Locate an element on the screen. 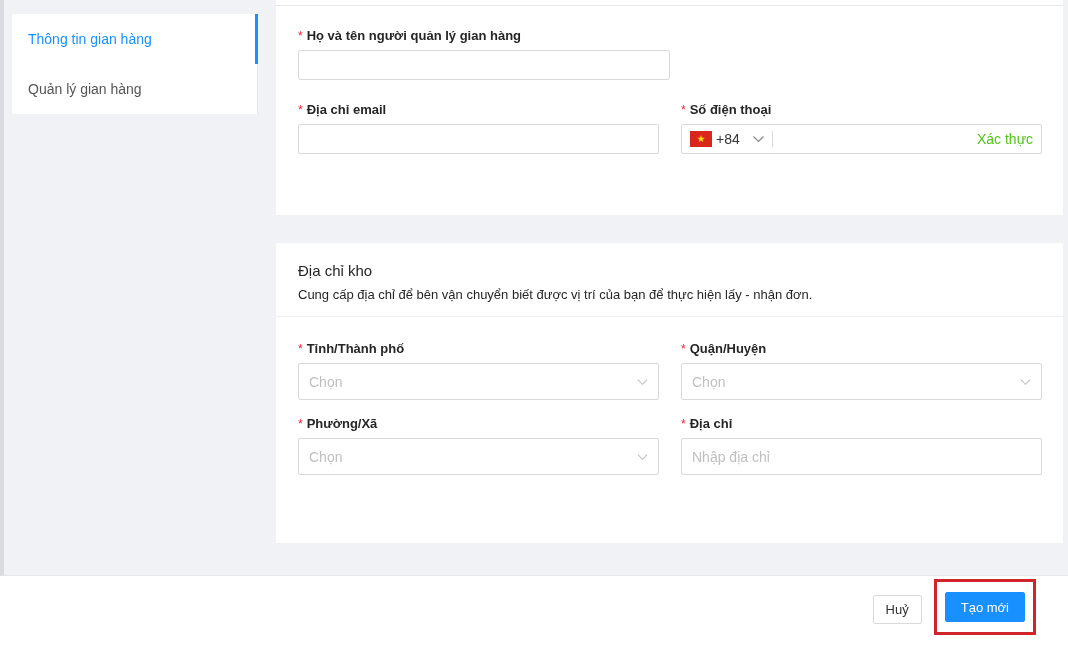 The image size is (1068, 650). field-label: Quận/Huyện is located at coordinates (728, 348).